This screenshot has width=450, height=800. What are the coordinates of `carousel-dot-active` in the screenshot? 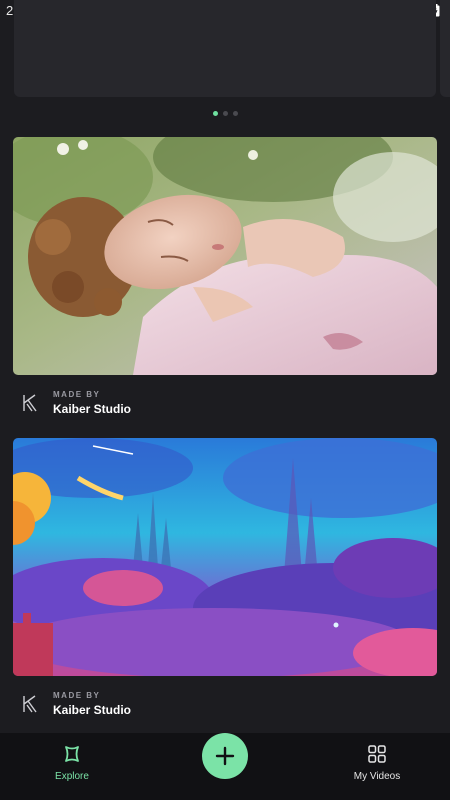 It's located at (215, 113).